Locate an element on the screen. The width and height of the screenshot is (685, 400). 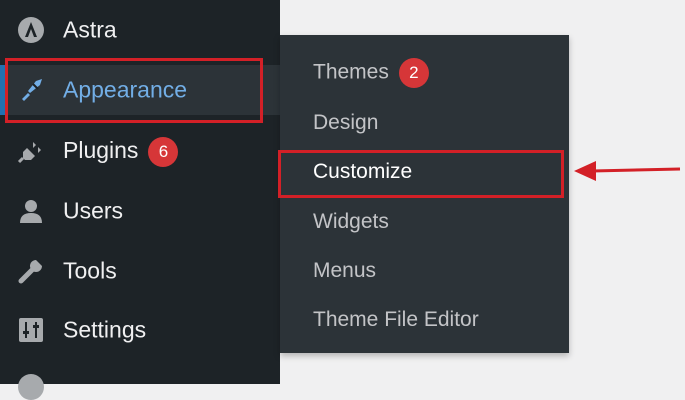
submenu-item-label: Customize is located at coordinates (363, 171).